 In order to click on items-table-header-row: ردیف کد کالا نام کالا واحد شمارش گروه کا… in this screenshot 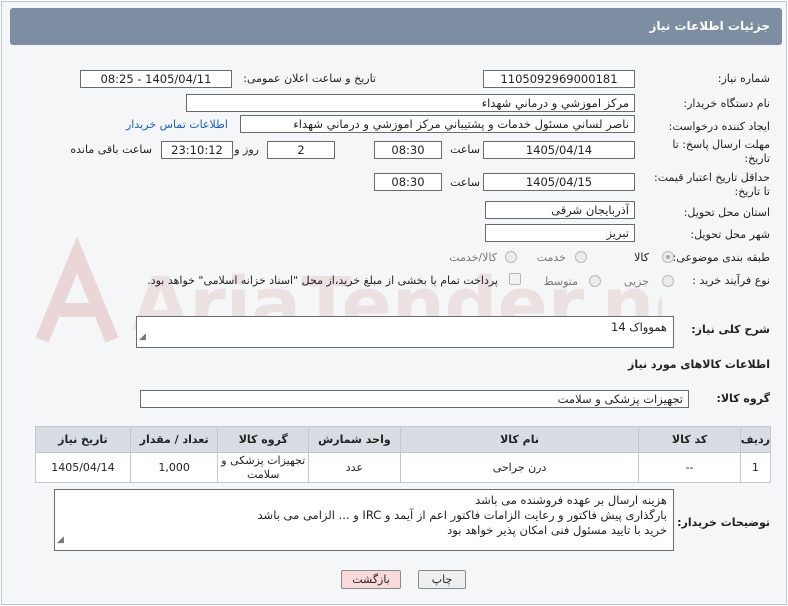, I will do `click(403, 439)`.